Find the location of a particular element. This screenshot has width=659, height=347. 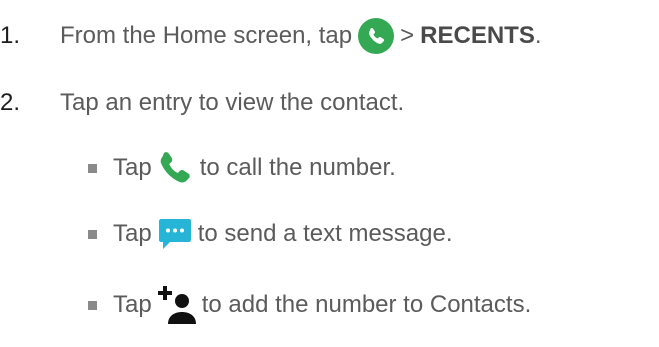

step-end: . is located at coordinates (538, 35).